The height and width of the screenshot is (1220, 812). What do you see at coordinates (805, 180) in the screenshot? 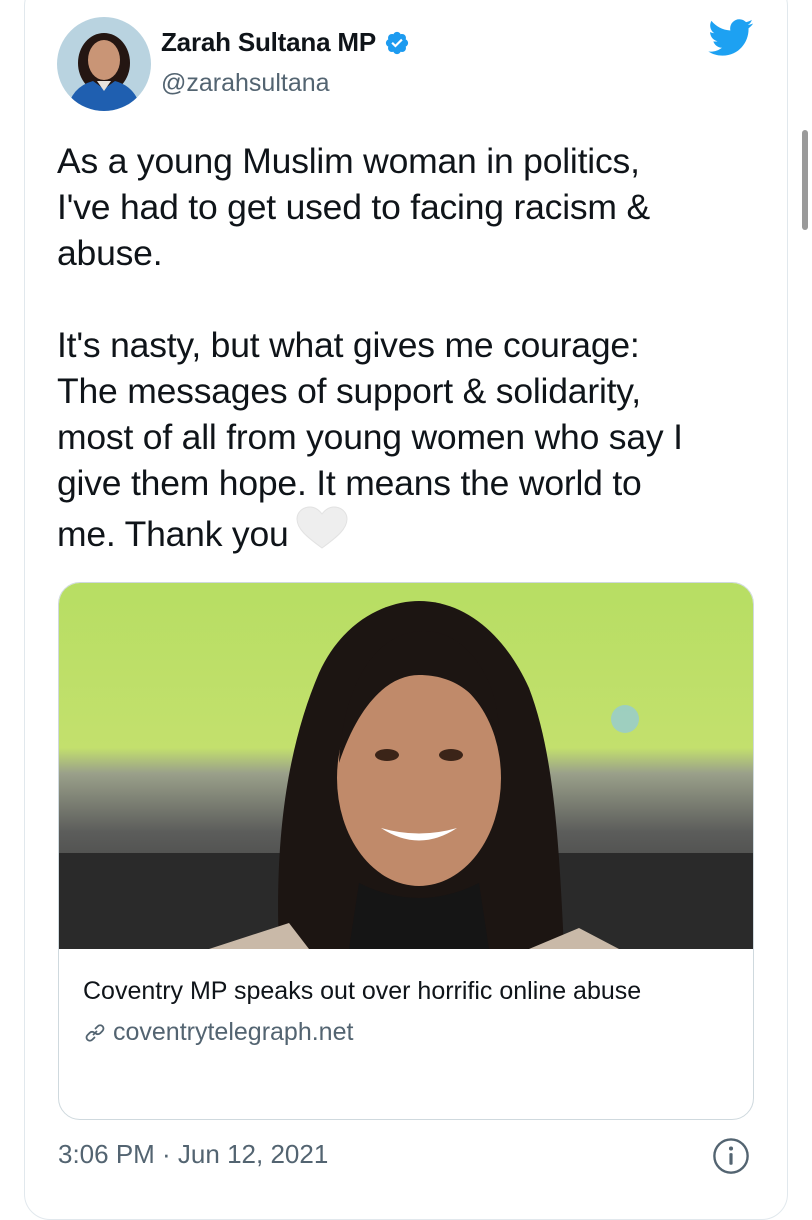
I see `scrollbar` at bounding box center [805, 180].